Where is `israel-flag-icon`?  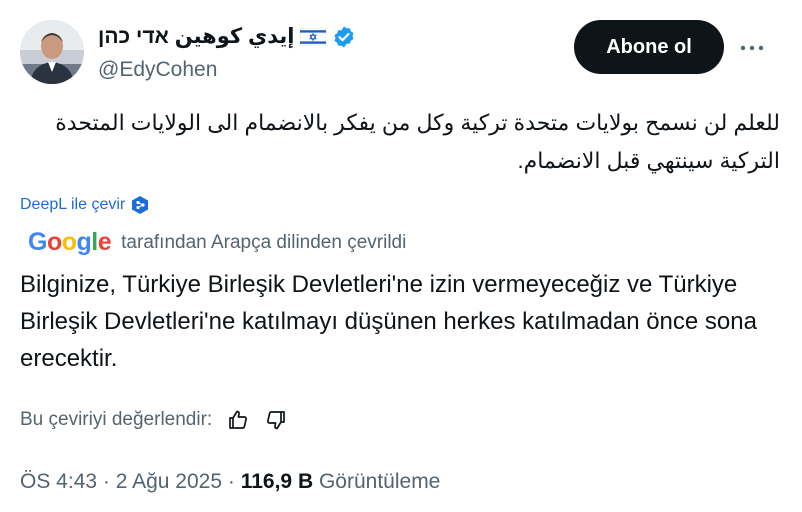
israel-flag-icon is located at coordinates (313, 36).